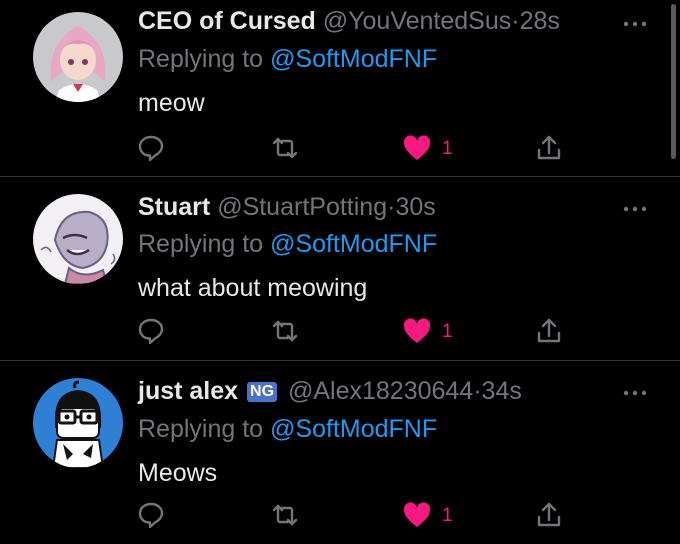 Image resolution: width=680 pixels, height=544 pixels. I want to click on display-name: just alex, so click(188, 391).